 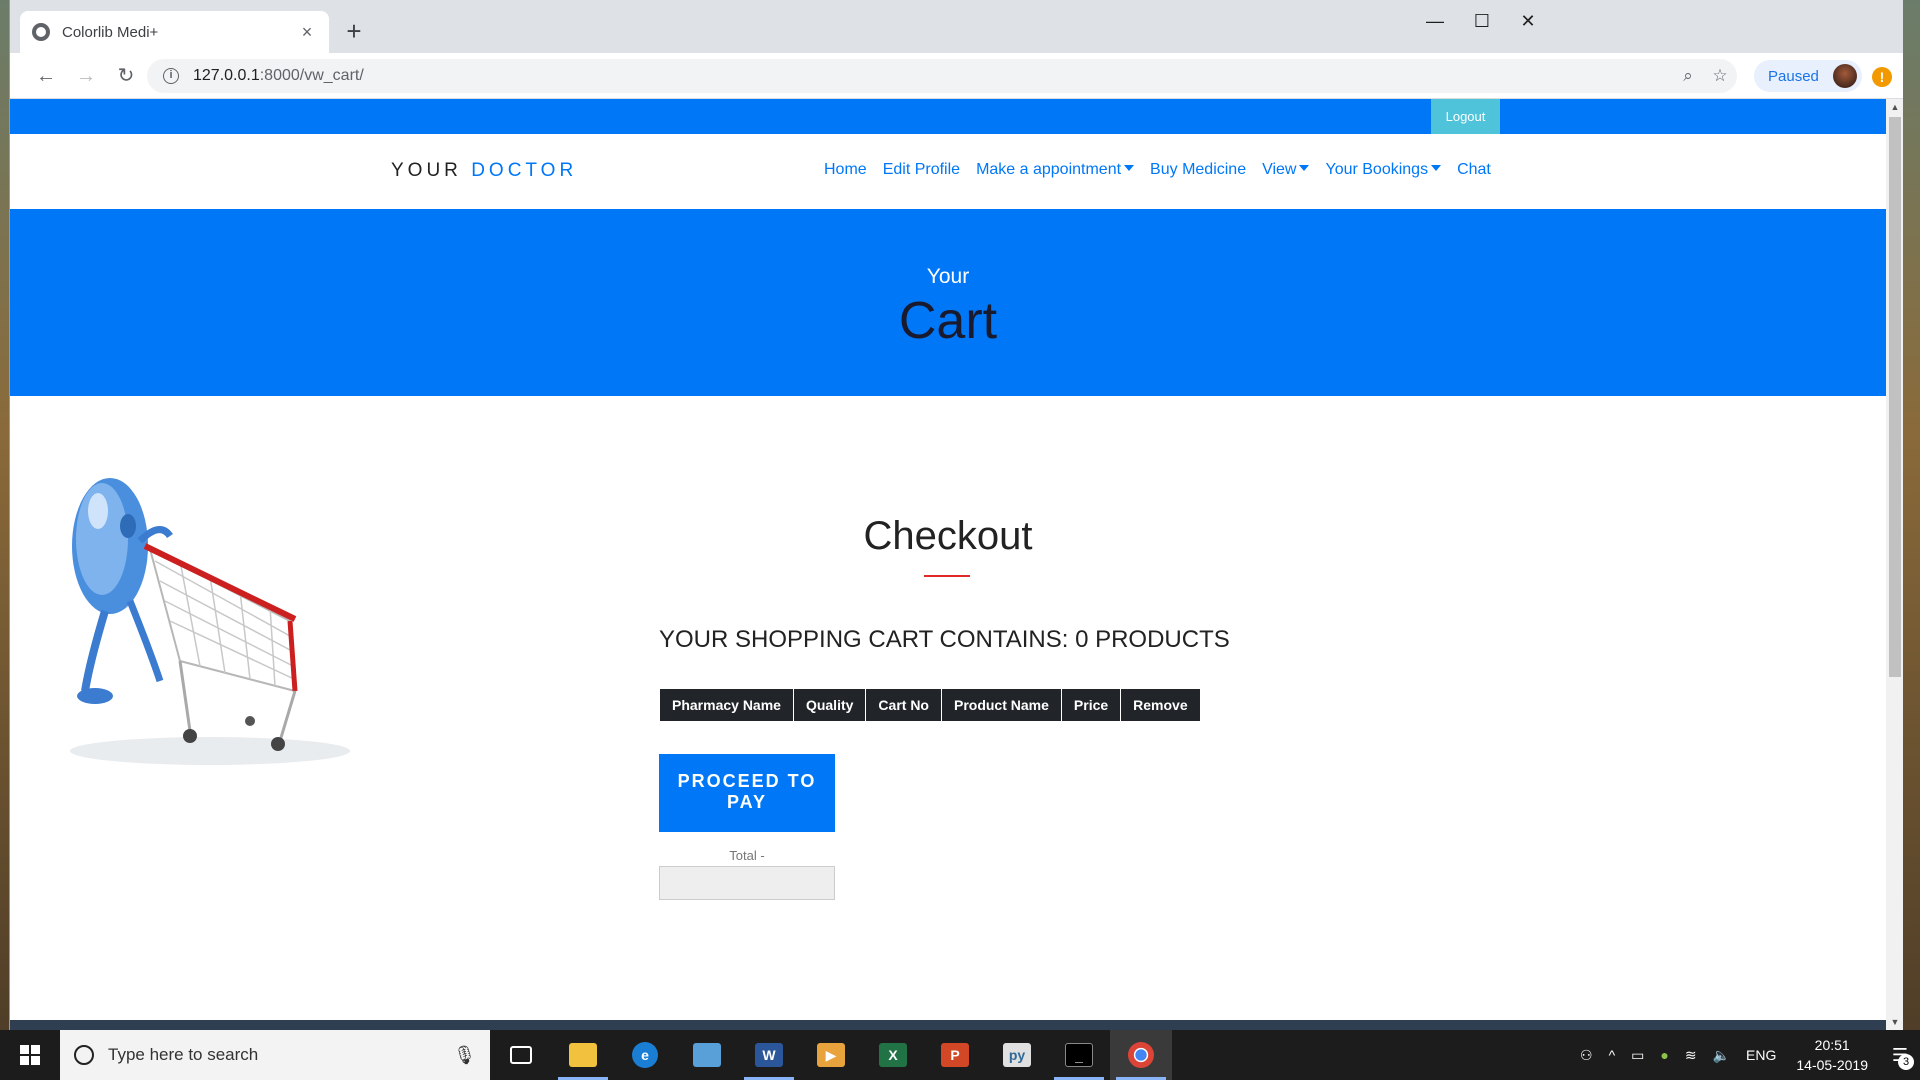 What do you see at coordinates (707, 1055) in the screenshot?
I see `outlook-icon` at bounding box center [707, 1055].